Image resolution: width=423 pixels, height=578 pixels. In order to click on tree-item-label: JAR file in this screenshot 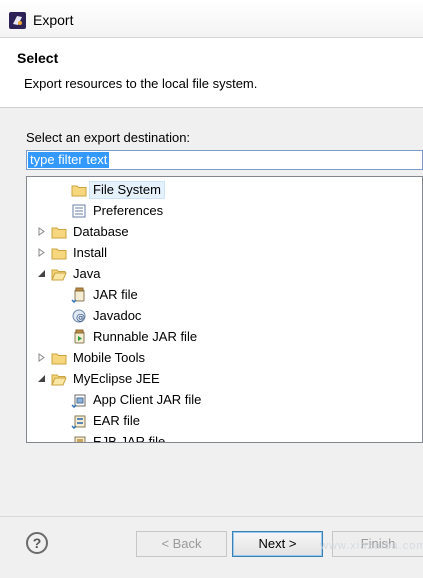, I will do `click(115, 294)`.